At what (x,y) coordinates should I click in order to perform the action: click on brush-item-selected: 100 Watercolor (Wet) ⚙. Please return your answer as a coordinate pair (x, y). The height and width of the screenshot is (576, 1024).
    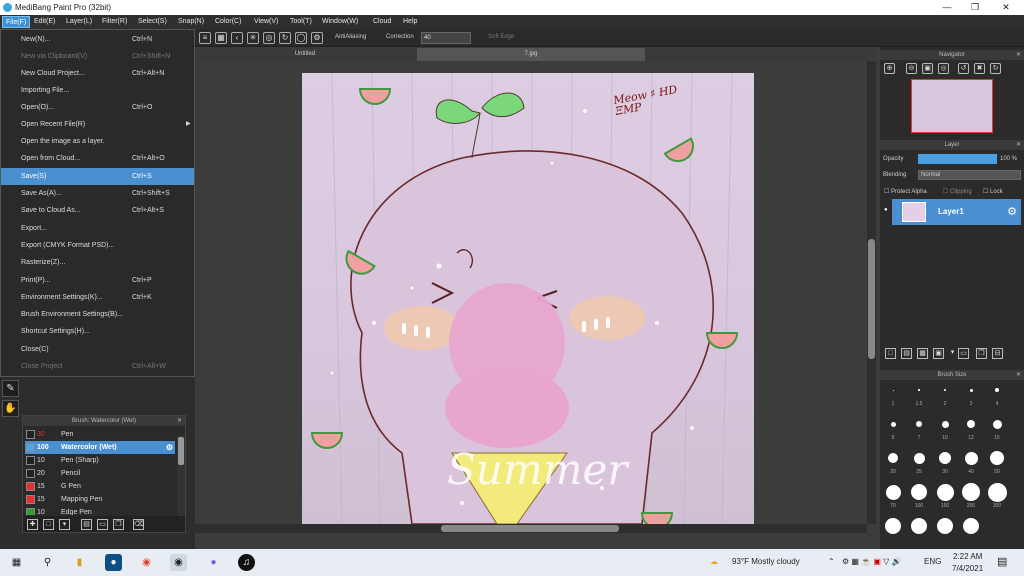
    Looking at the image, I should click on (100, 447).